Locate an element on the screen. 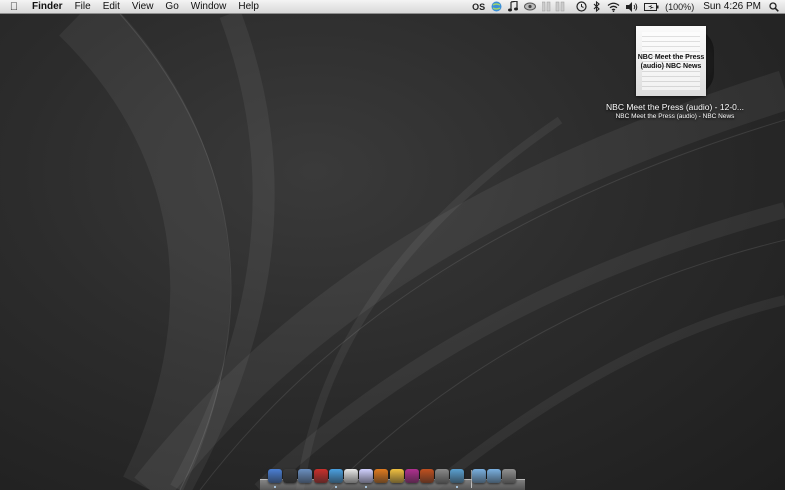 The width and height of the screenshot is (785, 490). battery-percentage: (100%) is located at coordinates (680, 6).